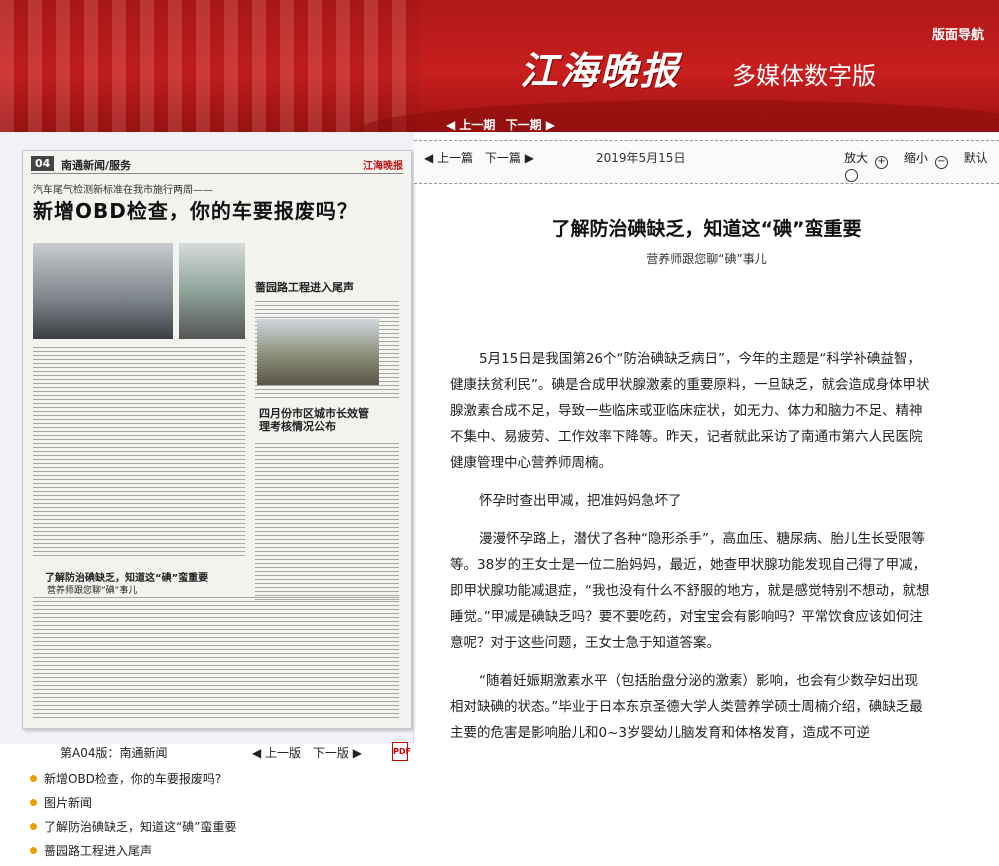  What do you see at coordinates (975, 158) in the screenshot?
I see `default-label: 默认` at bounding box center [975, 158].